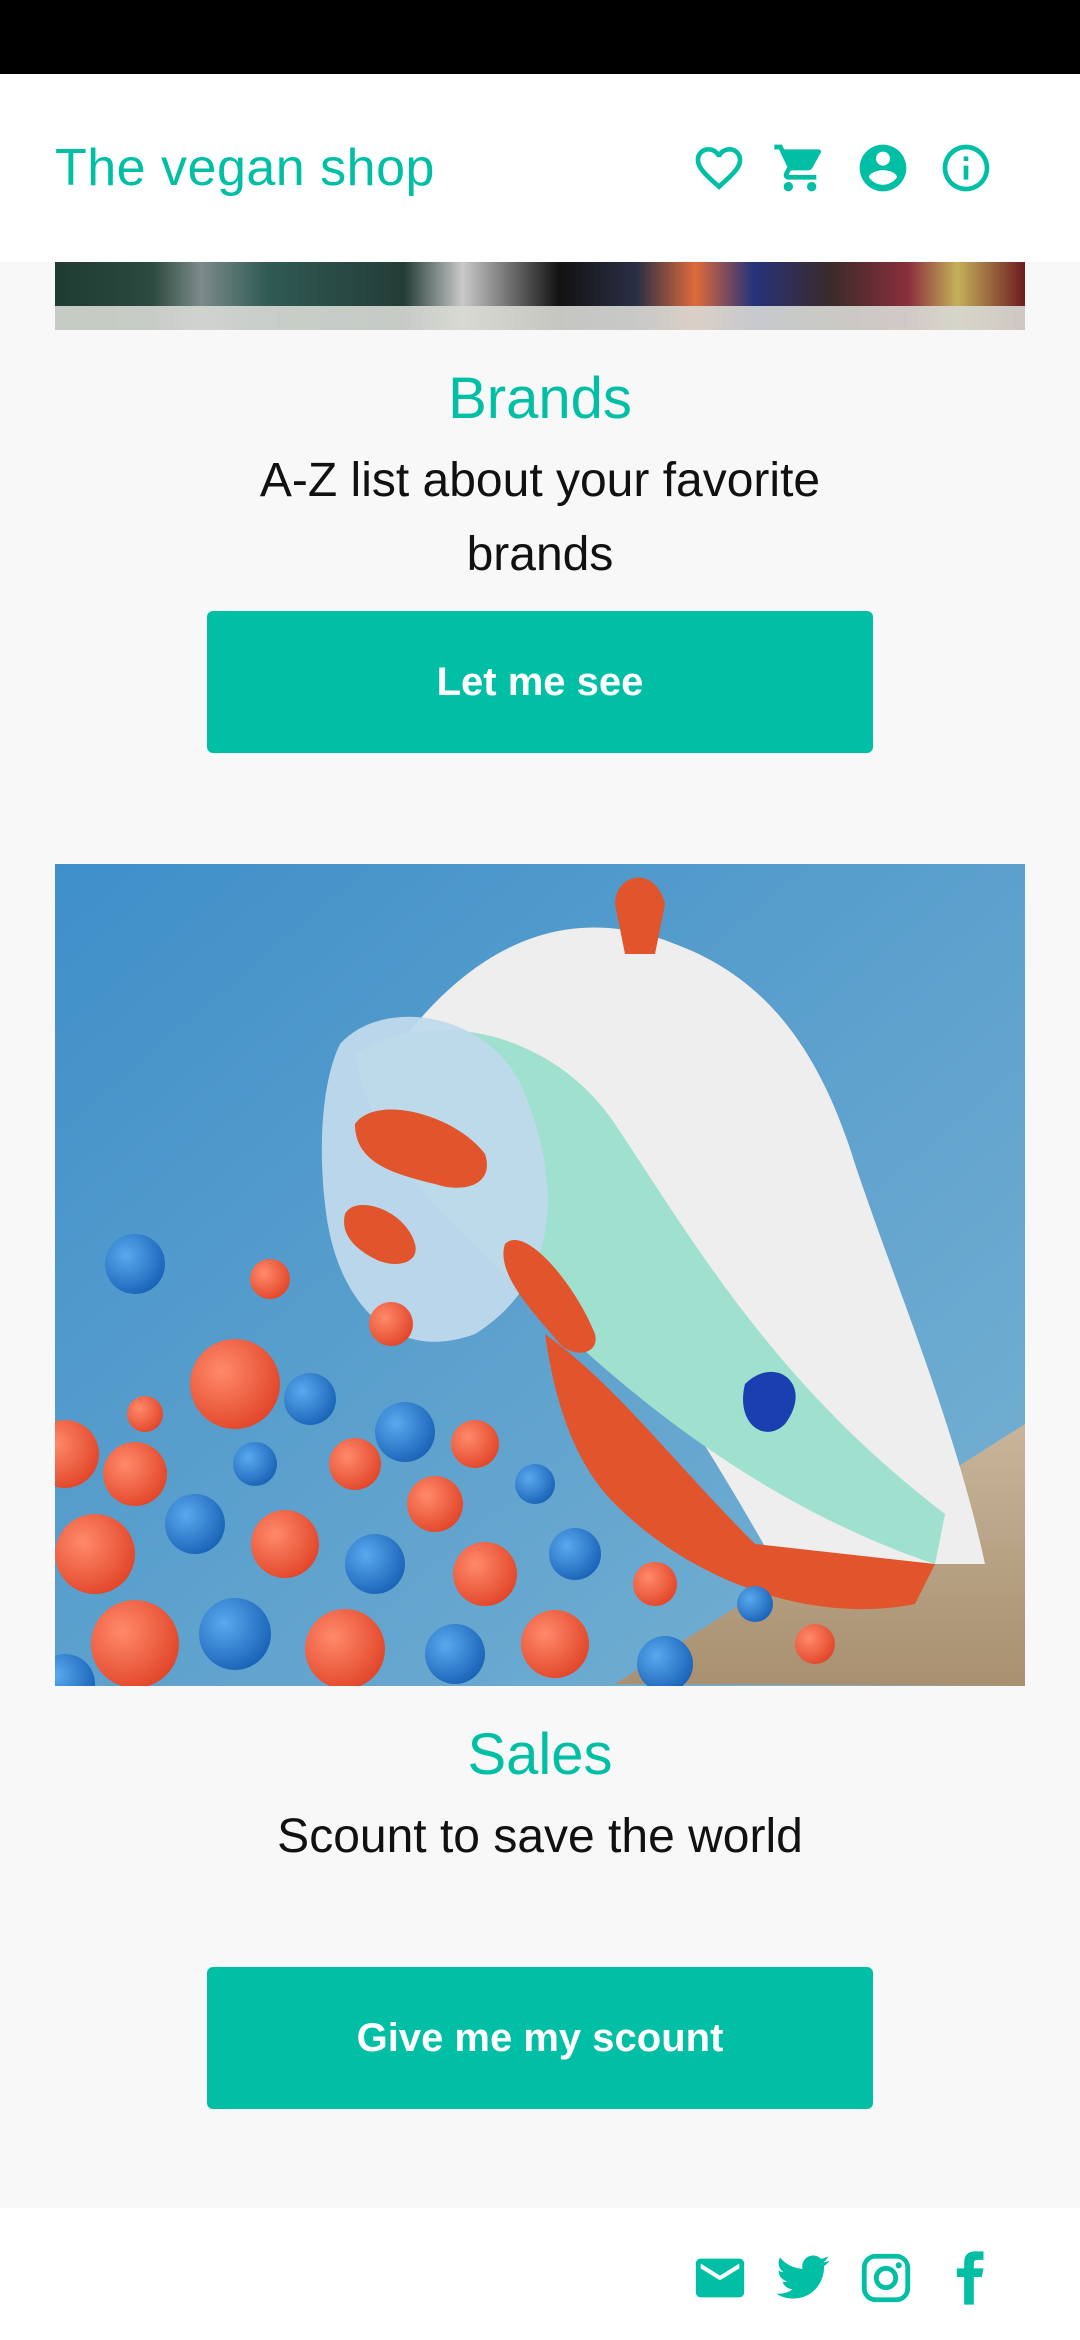 The image size is (1080, 2340). What do you see at coordinates (540, 682) in the screenshot?
I see `let-me-see-button: Let me see` at bounding box center [540, 682].